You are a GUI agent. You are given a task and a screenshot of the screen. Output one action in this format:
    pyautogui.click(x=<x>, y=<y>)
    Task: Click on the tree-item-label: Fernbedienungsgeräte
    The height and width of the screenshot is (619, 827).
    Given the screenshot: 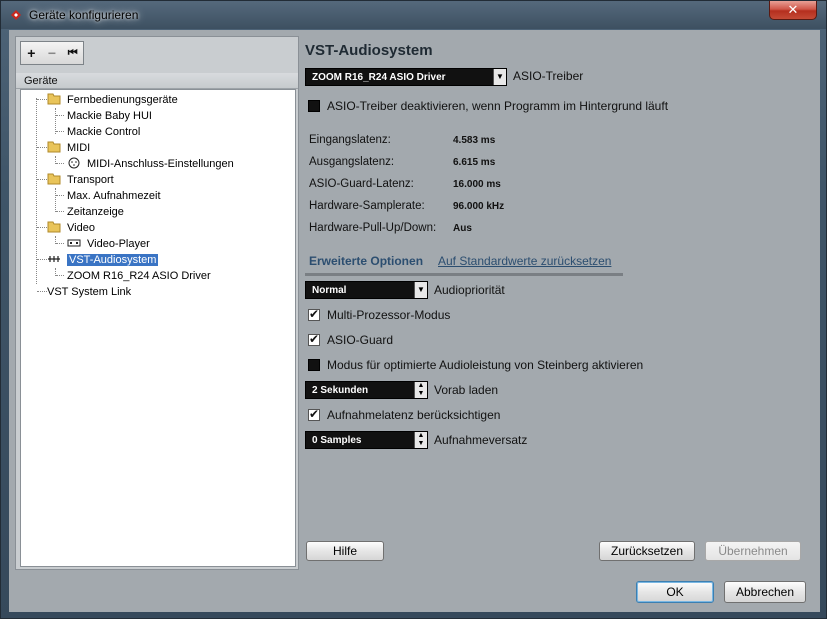 What is the action you would take?
    pyautogui.click(x=122, y=100)
    